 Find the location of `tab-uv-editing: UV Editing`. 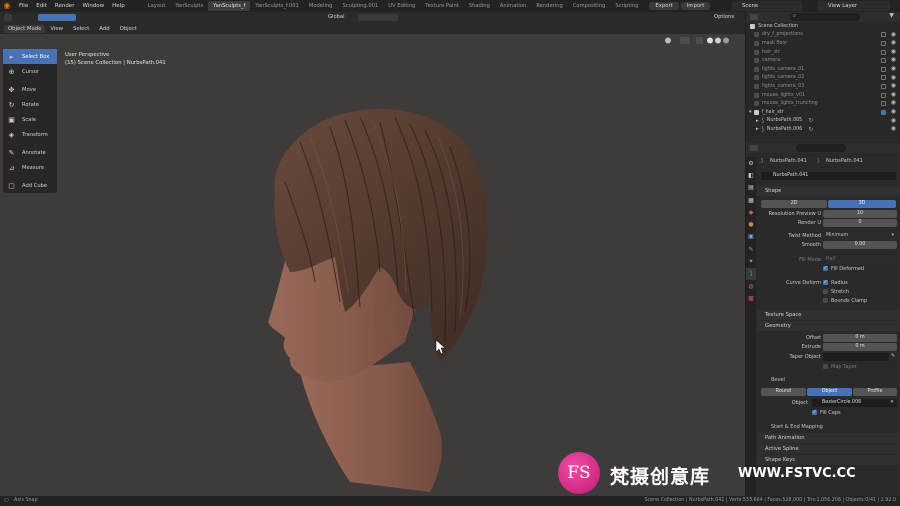

tab-uv-editing: UV Editing is located at coordinates (401, 6).